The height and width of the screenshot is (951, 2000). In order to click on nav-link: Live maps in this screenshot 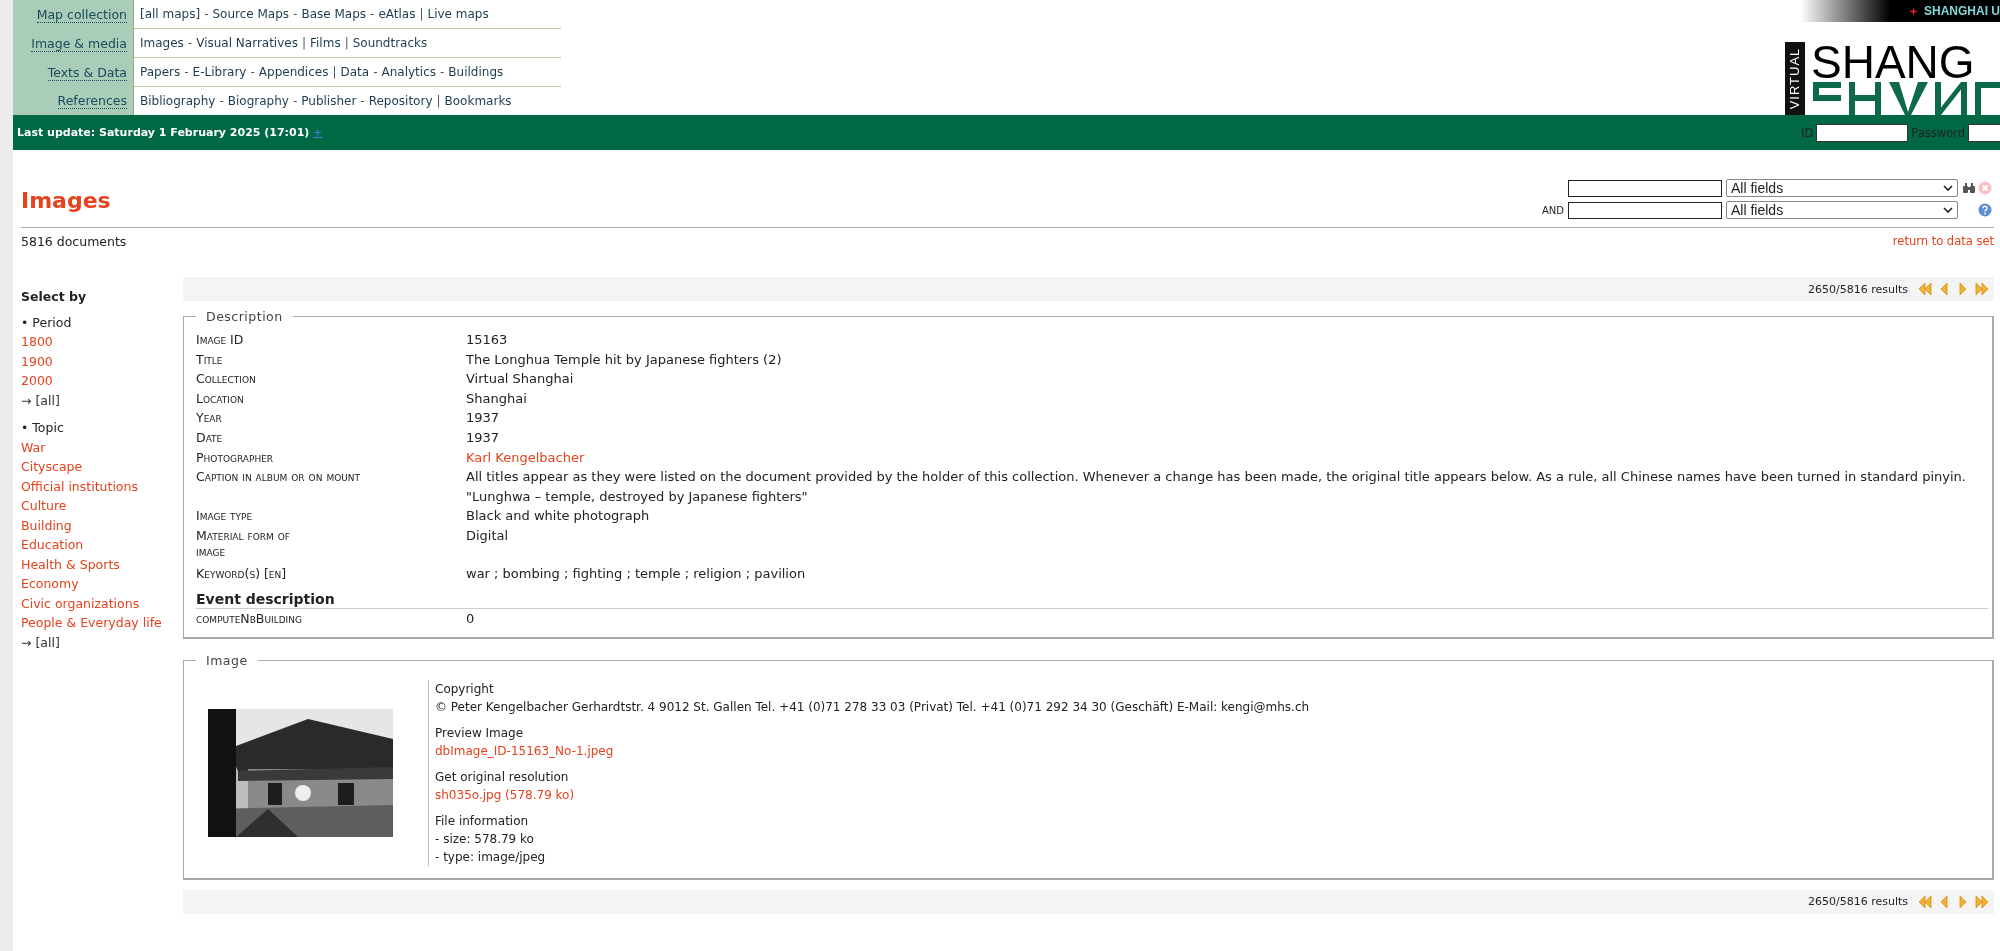, I will do `click(458, 14)`.